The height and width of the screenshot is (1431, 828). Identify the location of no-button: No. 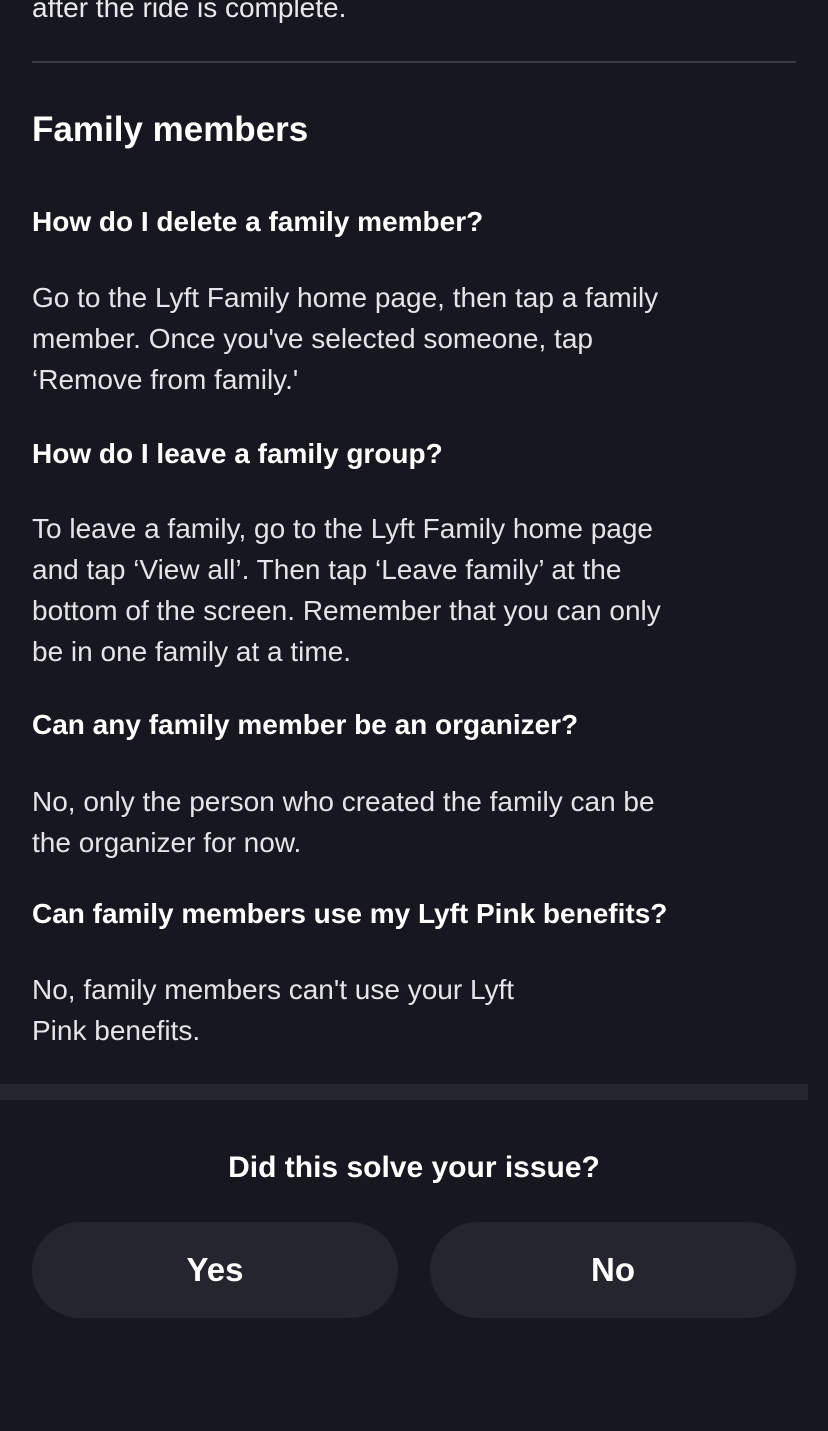
(613, 1270).